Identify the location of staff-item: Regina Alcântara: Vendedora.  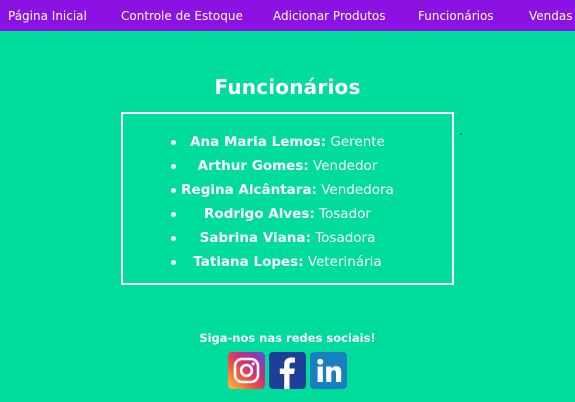
(287, 190).